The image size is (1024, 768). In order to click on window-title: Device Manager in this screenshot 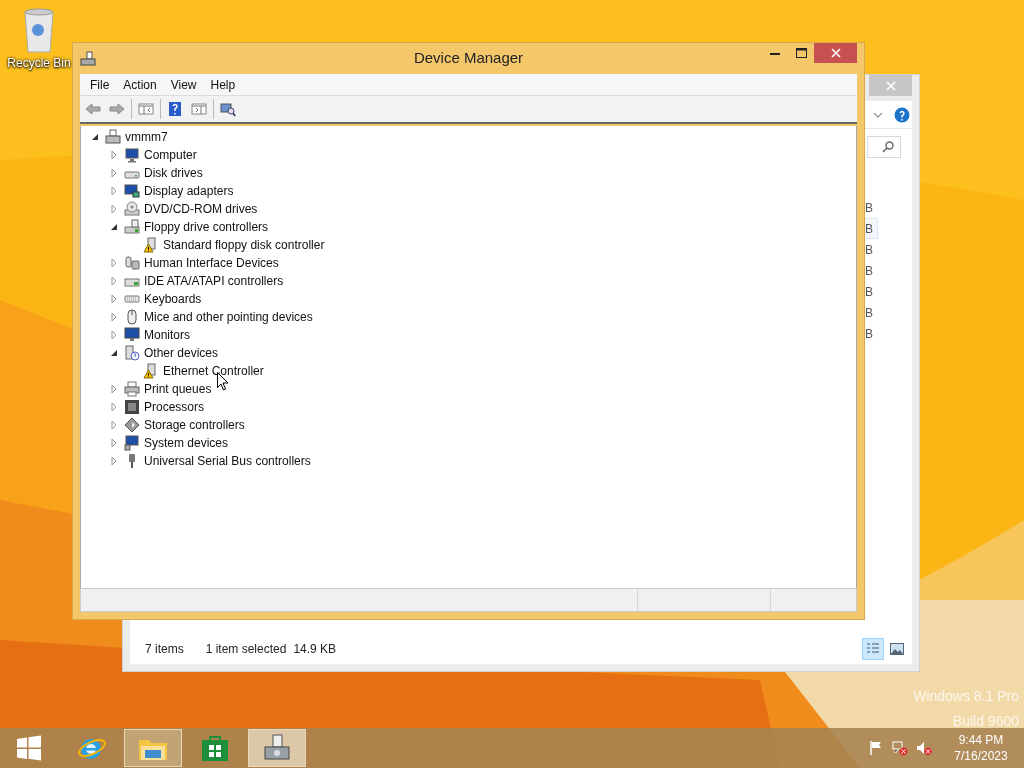, I will do `click(468, 58)`.